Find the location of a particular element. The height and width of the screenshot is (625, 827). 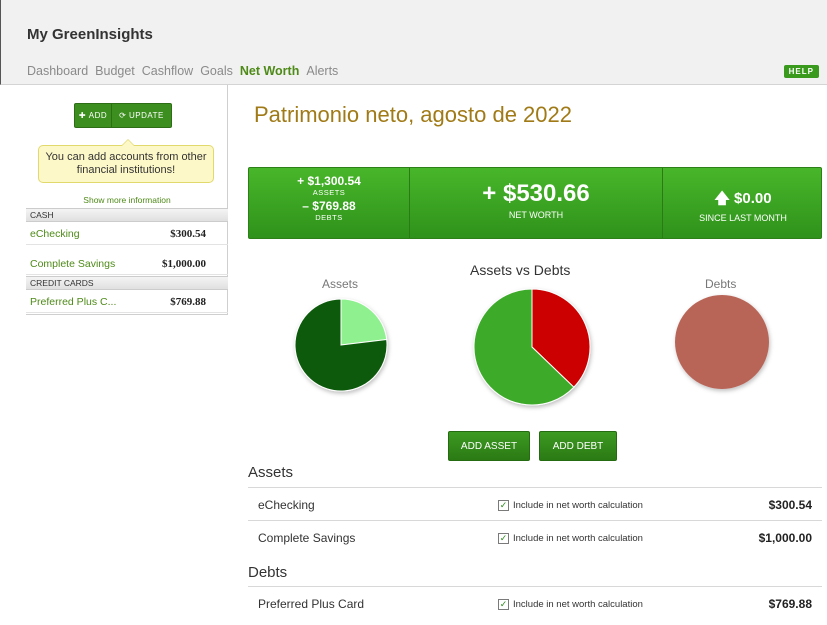

debts-total-label: DEBTS is located at coordinates (329, 217).